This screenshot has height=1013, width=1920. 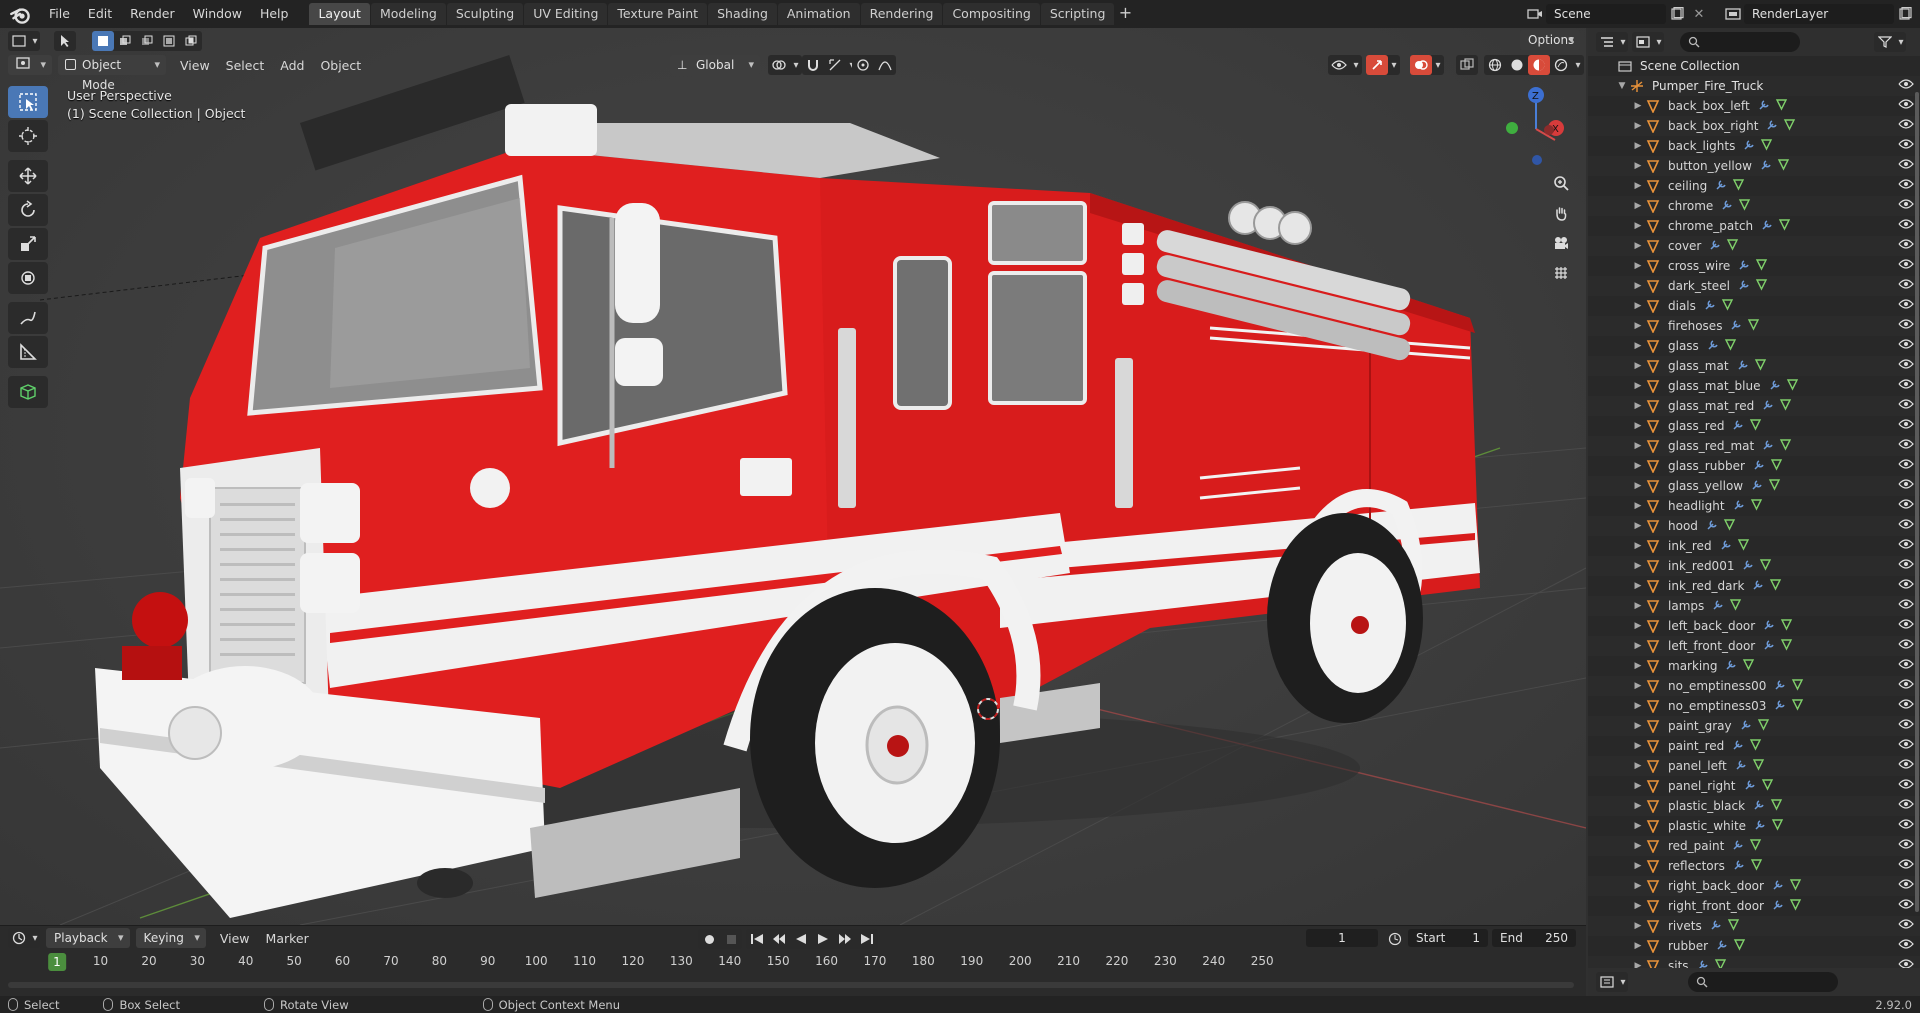 I want to click on viewport-menu-view: View, so click(x=195, y=65).